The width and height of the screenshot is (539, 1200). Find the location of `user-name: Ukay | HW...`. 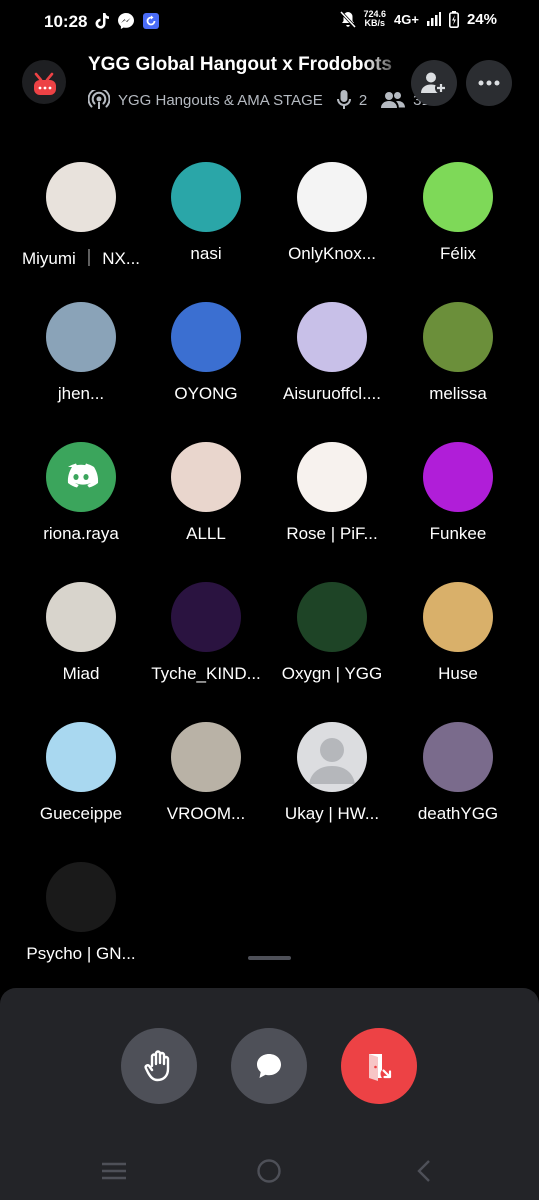

user-name: Ukay | HW... is located at coordinates (332, 813).